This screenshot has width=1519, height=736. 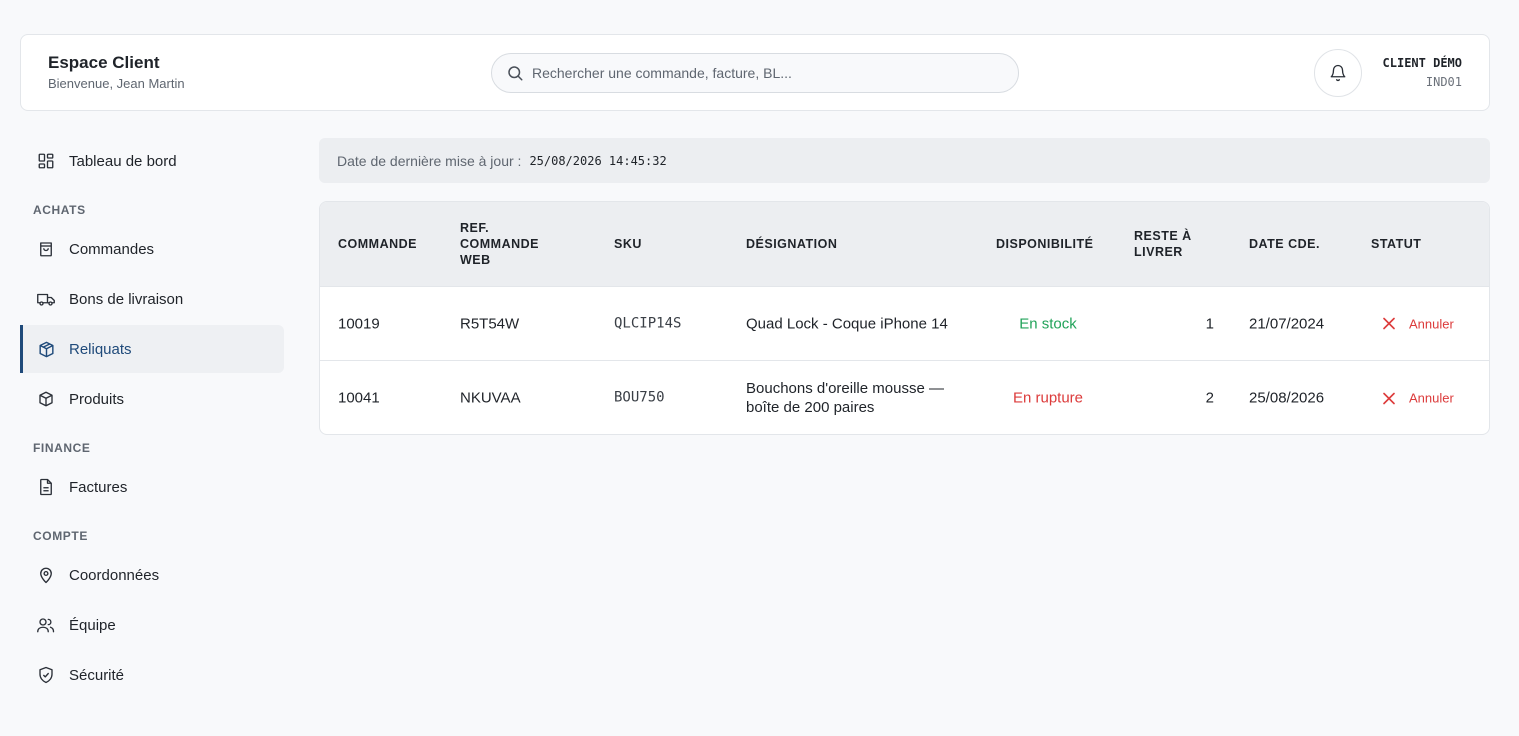 I want to click on cell-commande: 10019, so click(x=359, y=323).